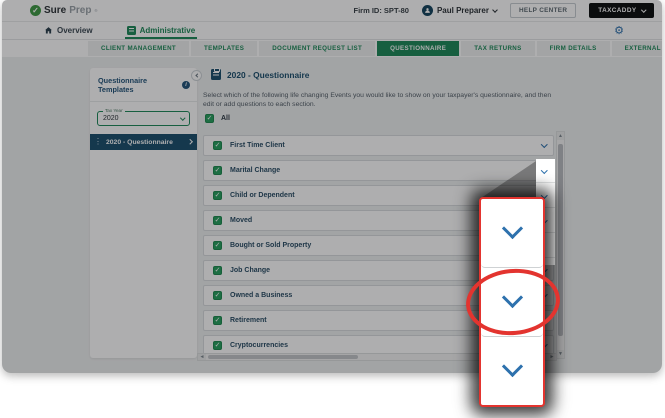  Describe the element at coordinates (508, 179) in the screenshot. I see `callout-shadow-wedge` at that location.